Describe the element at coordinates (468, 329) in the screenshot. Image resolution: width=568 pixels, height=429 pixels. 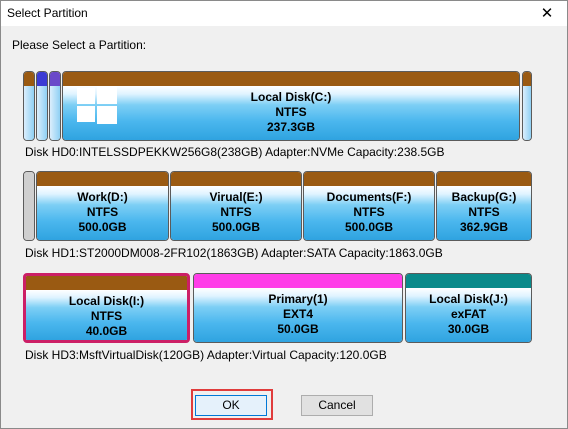
I see `partition-size: 30.0GB` at that location.